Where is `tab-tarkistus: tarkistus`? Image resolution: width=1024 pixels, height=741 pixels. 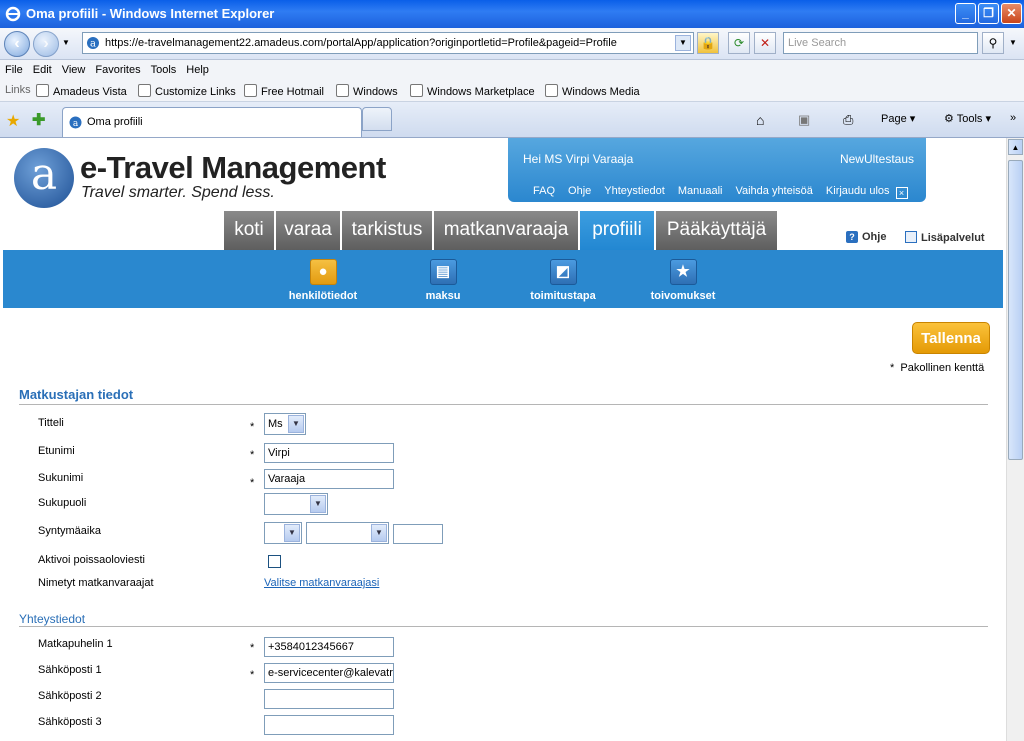 tab-tarkistus: tarkistus is located at coordinates (386, 230).